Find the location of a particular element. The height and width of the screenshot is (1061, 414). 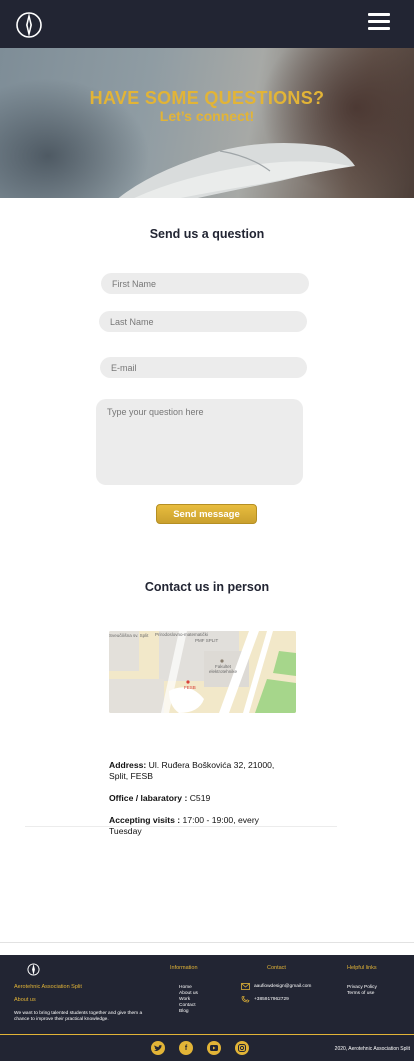

footer-information-heading: Information is located at coordinates (184, 968).